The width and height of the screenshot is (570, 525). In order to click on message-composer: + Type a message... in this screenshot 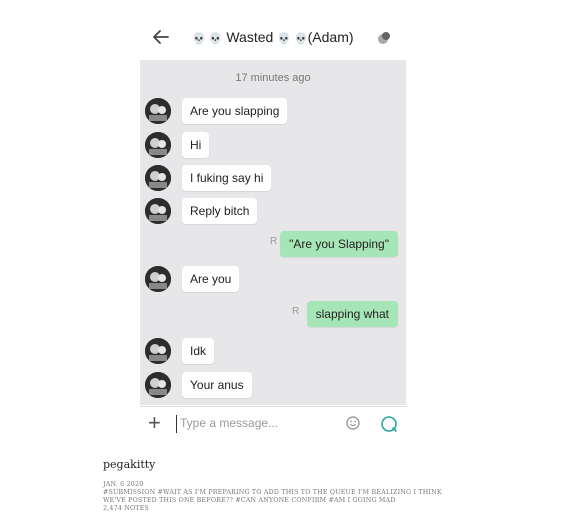, I will do `click(273, 423)`.